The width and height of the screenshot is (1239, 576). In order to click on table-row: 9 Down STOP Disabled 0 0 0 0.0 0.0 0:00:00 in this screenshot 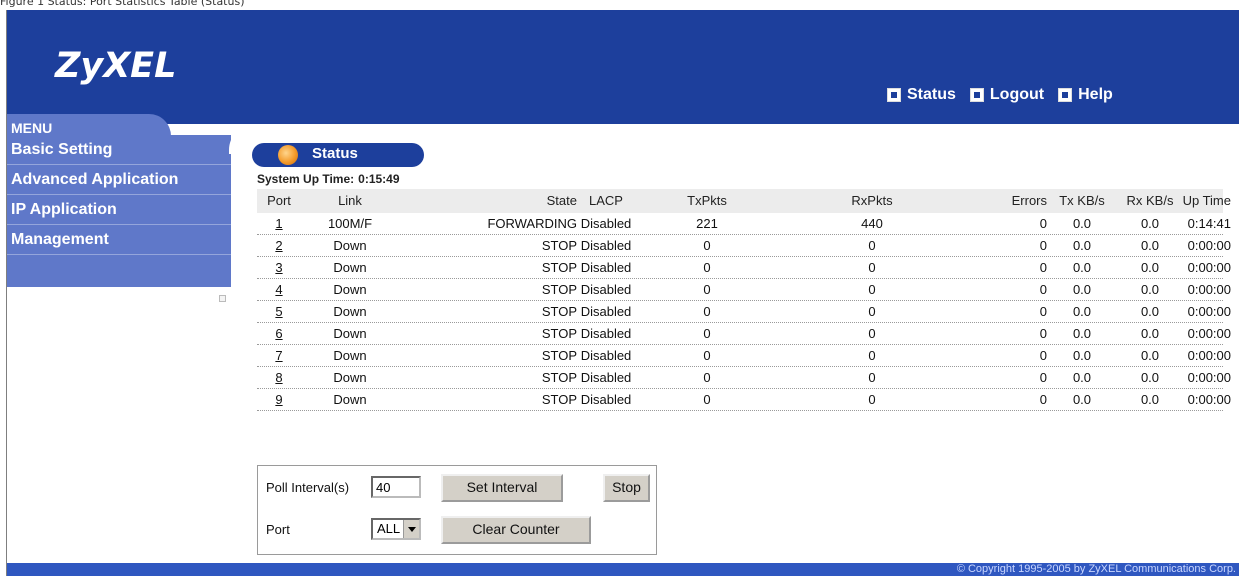, I will do `click(744, 400)`.